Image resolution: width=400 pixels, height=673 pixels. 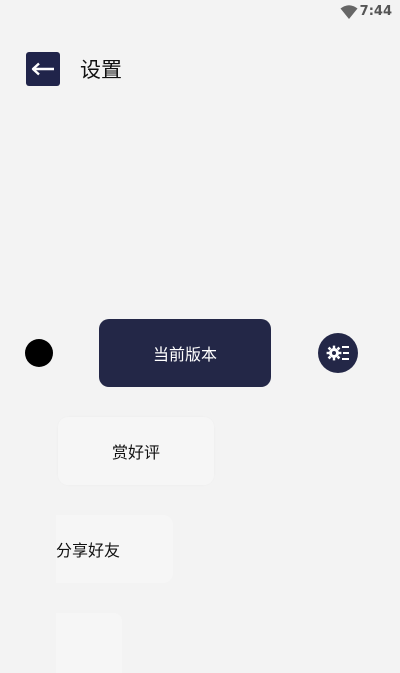 I want to click on arrow-left-icon, so click(x=42, y=69).